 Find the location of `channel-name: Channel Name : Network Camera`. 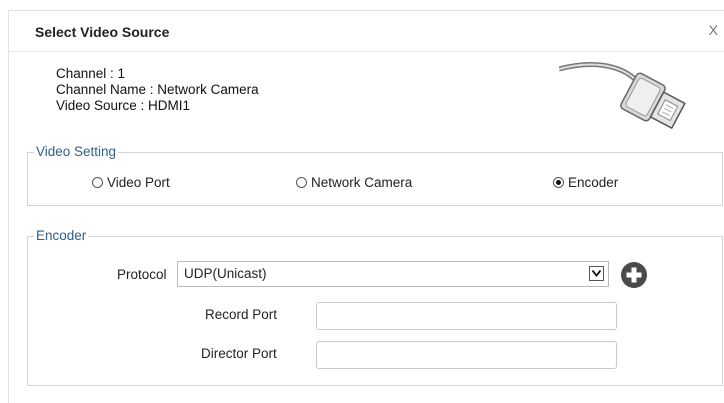

channel-name: Channel Name : Network Camera is located at coordinates (157, 89).